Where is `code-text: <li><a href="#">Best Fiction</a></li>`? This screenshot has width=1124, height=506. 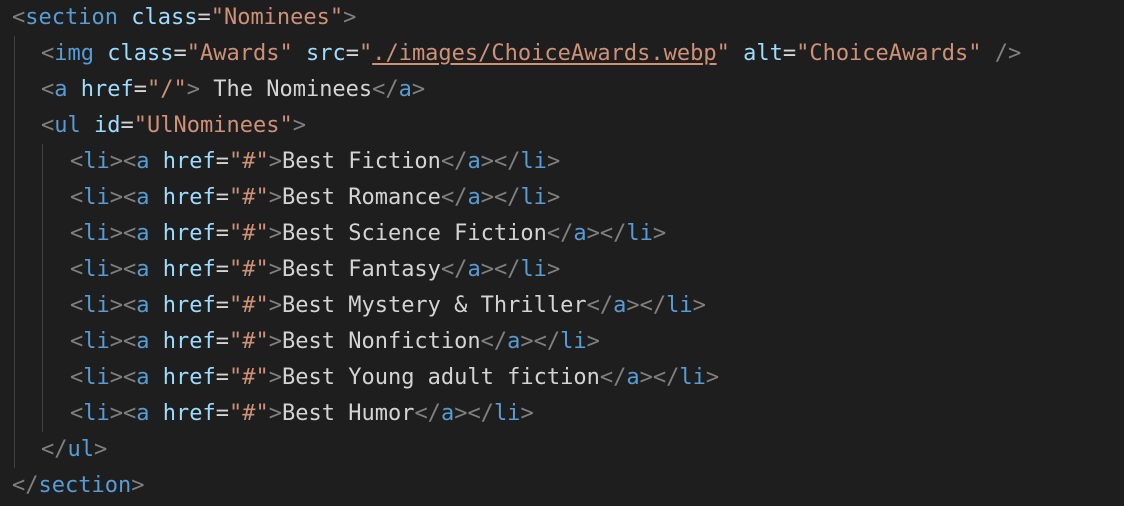 code-text: <li><a href="#">Best Fiction</a></li> is located at coordinates (315, 161).